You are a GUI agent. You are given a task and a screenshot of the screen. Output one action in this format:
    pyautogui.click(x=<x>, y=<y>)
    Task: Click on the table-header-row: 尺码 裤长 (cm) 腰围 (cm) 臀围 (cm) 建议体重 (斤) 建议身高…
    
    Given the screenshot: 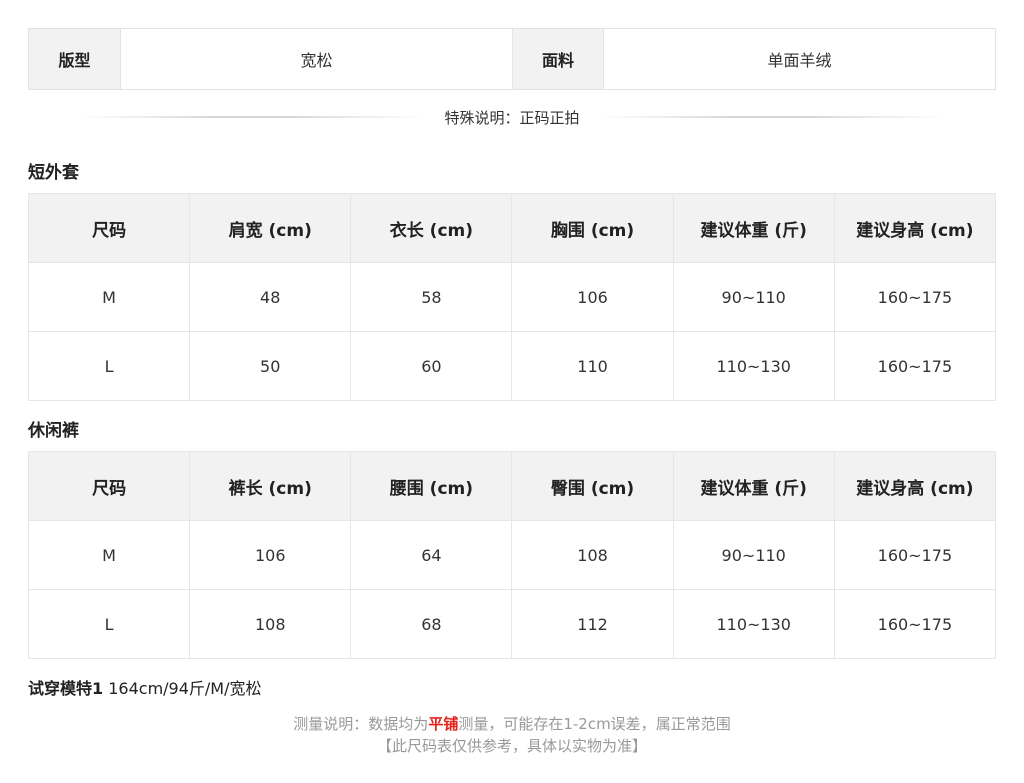 What is the action you would take?
    pyautogui.click(x=512, y=486)
    